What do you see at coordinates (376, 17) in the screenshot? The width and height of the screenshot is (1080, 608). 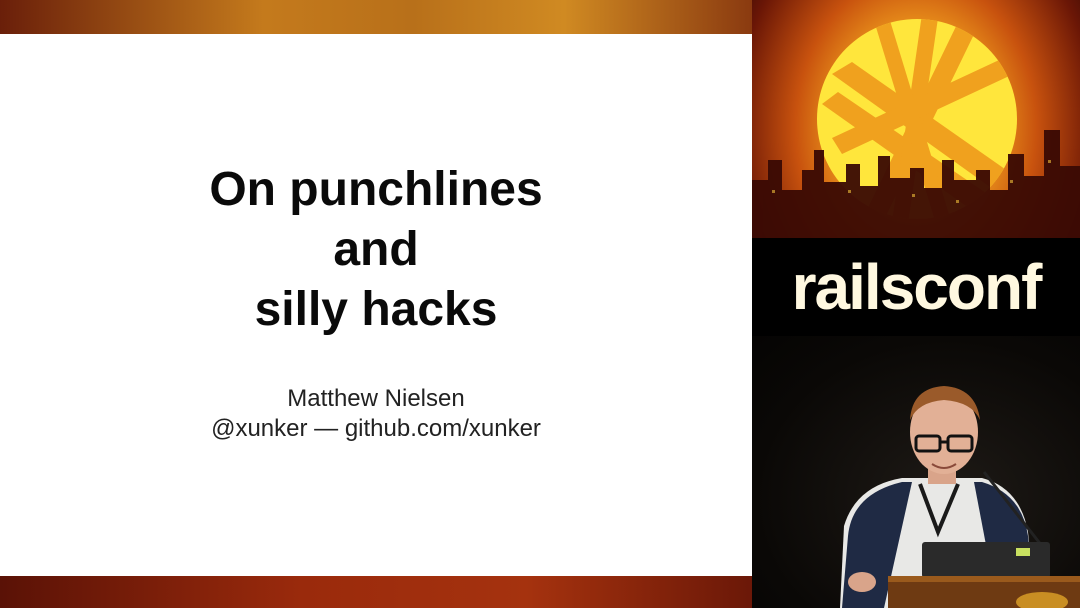 I see `decorative-top-bar` at bounding box center [376, 17].